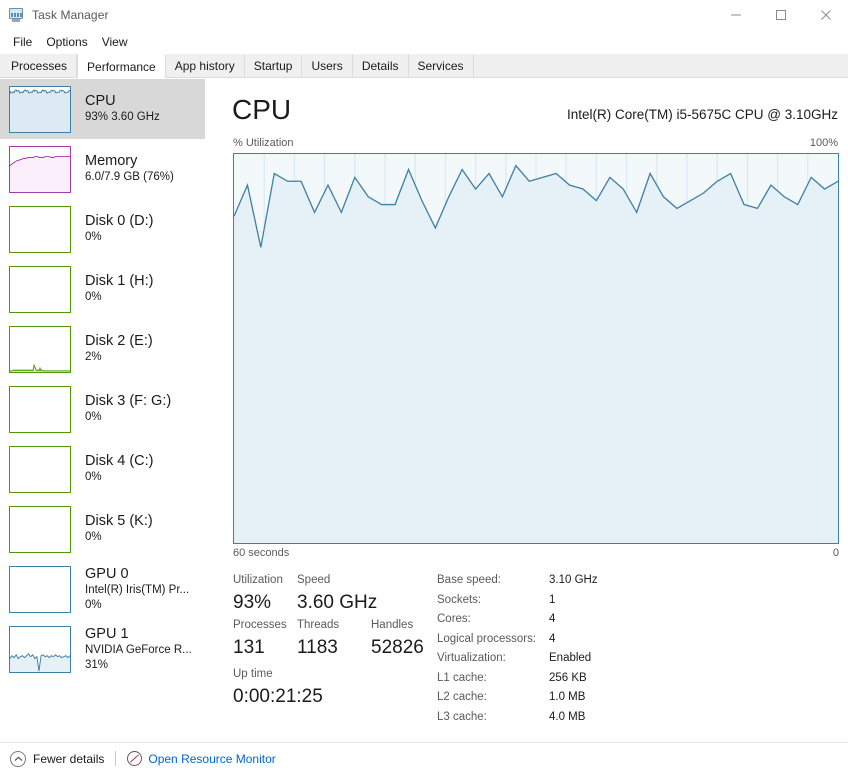 The width and height of the screenshot is (848, 774). Describe the element at coordinates (424, 15) in the screenshot. I see `title-bar: Task Manager` at that location.